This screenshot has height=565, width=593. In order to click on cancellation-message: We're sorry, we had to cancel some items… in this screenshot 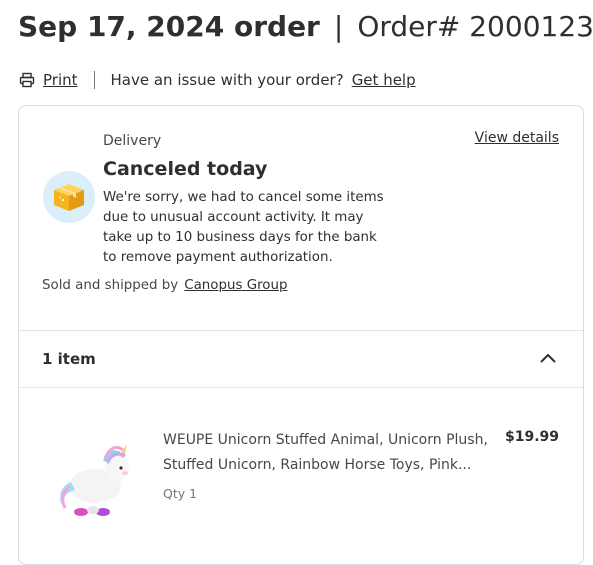, I will do `click(243, 227)`.